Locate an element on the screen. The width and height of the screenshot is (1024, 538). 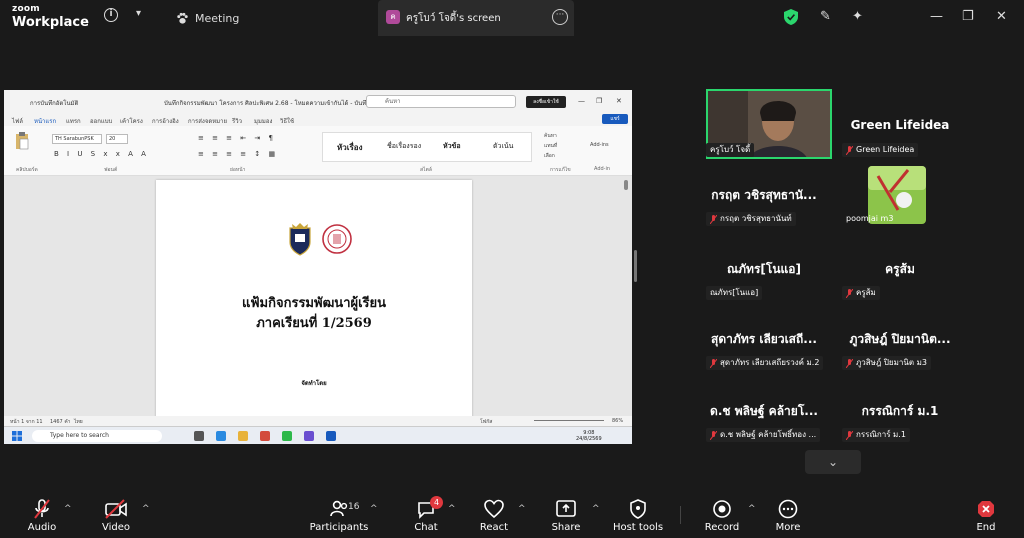
video-options-caret: ^ is located at coordinates (146, 509).